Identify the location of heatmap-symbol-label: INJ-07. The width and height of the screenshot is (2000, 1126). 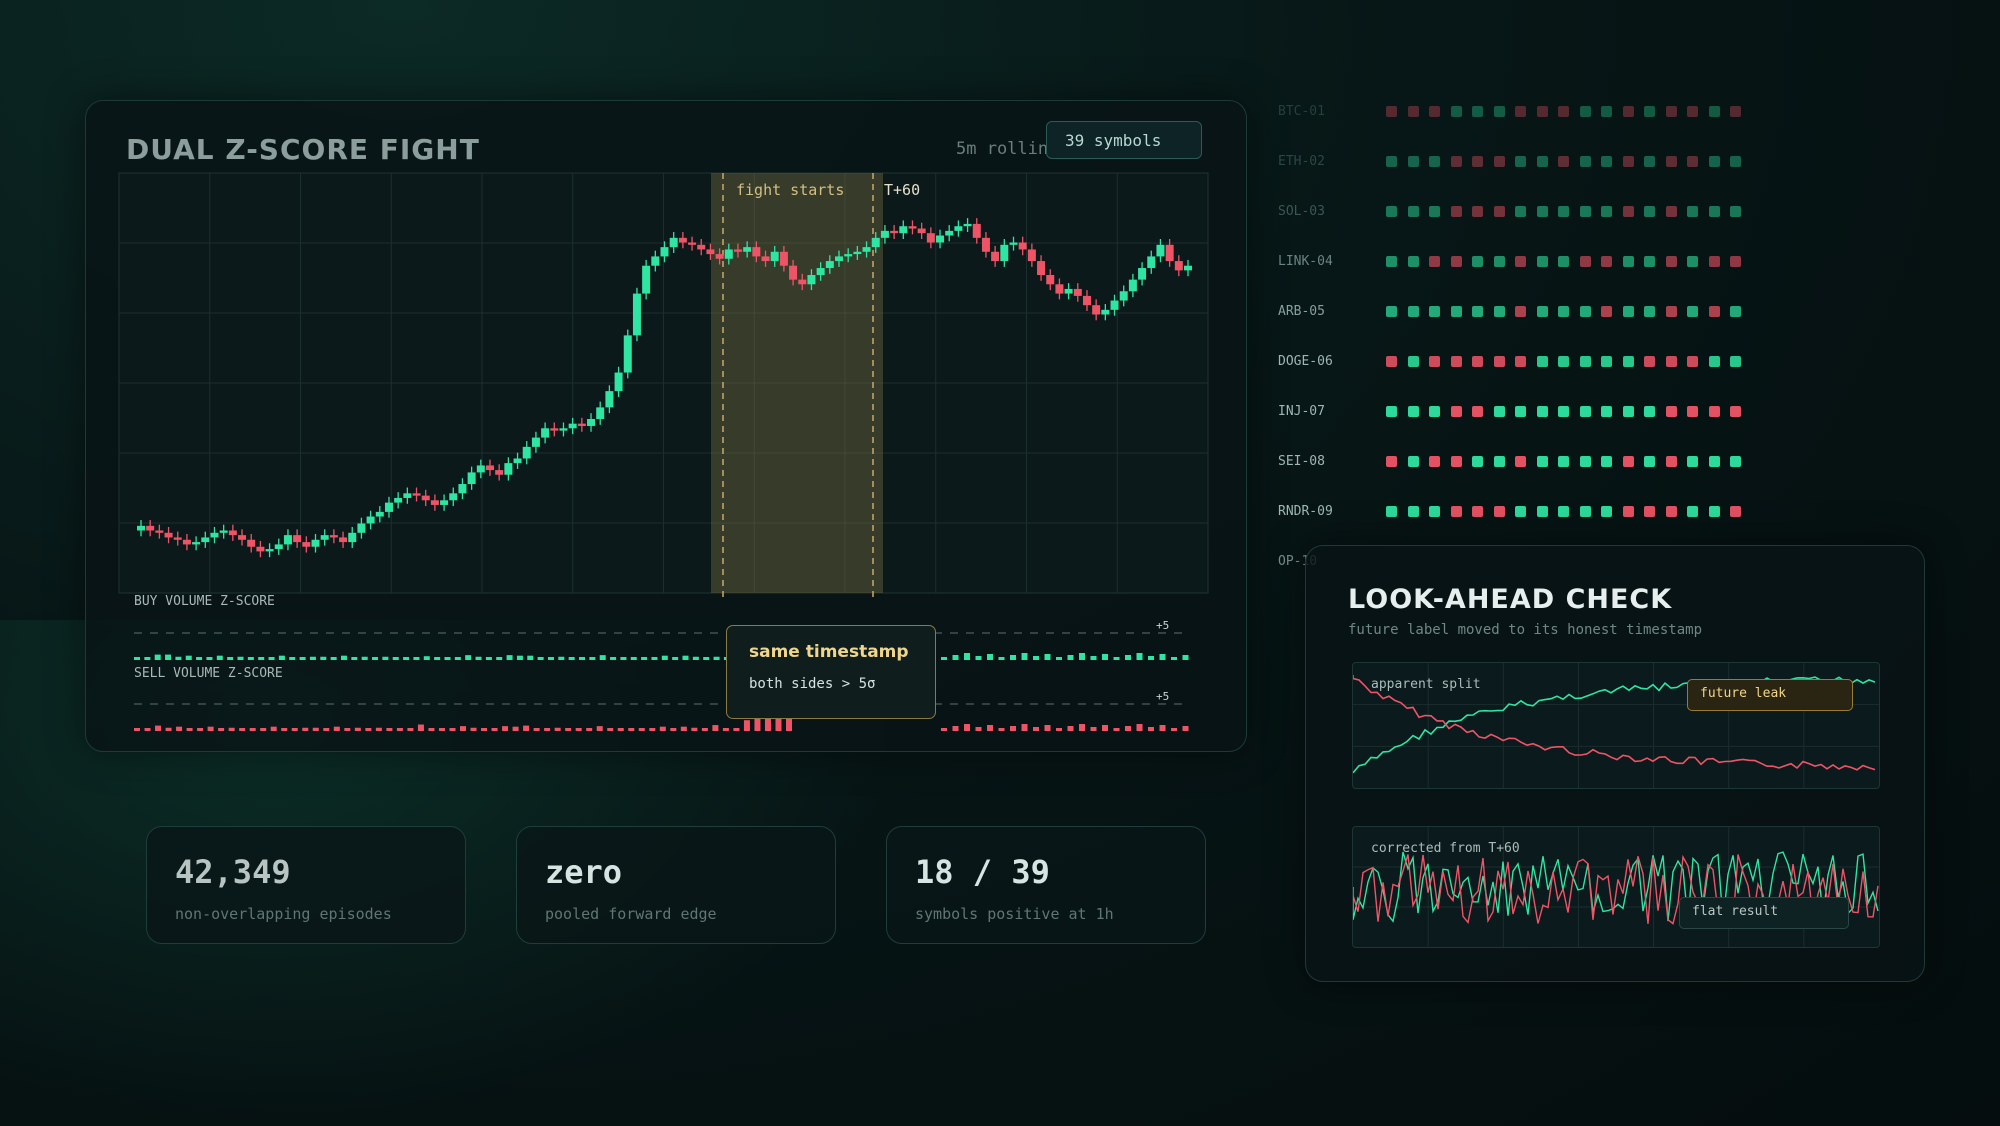
(1301, 411).